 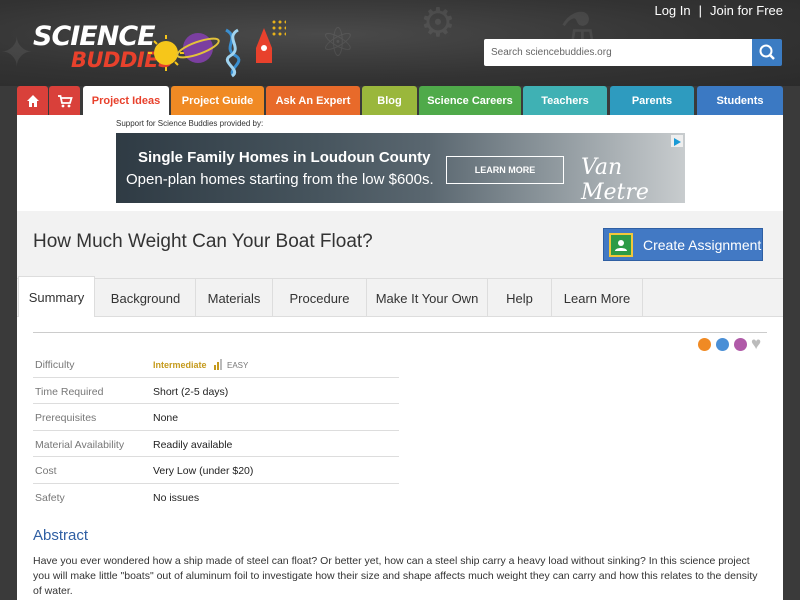 What do you see at coordinates (203, 241) in the screenshot?
I see `page-title: How Much Weight Can Your Boat Float?` at bounding box center [203, 241].